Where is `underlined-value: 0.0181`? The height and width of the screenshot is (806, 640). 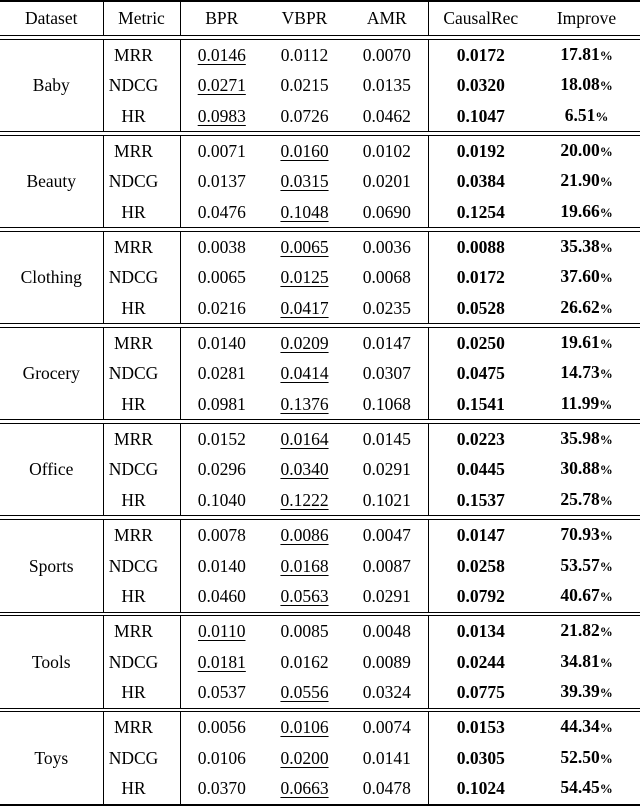
underlined-value: 0.0181 is located at coordinates (221, 661).